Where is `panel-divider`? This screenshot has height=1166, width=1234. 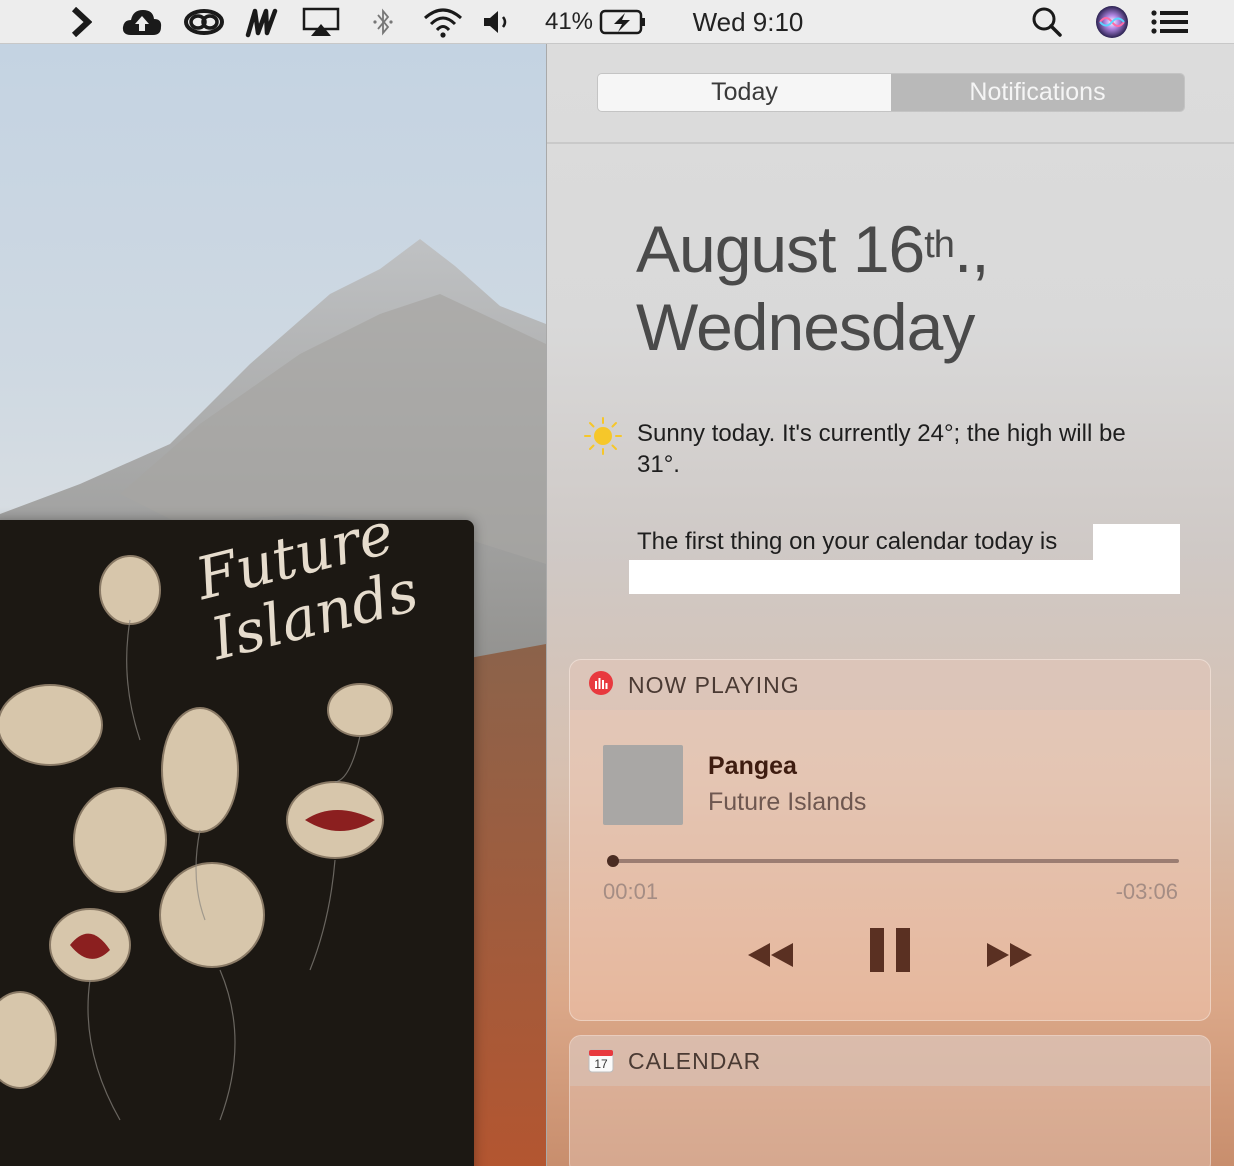
panel-divider is located at coordinates (890, 143).